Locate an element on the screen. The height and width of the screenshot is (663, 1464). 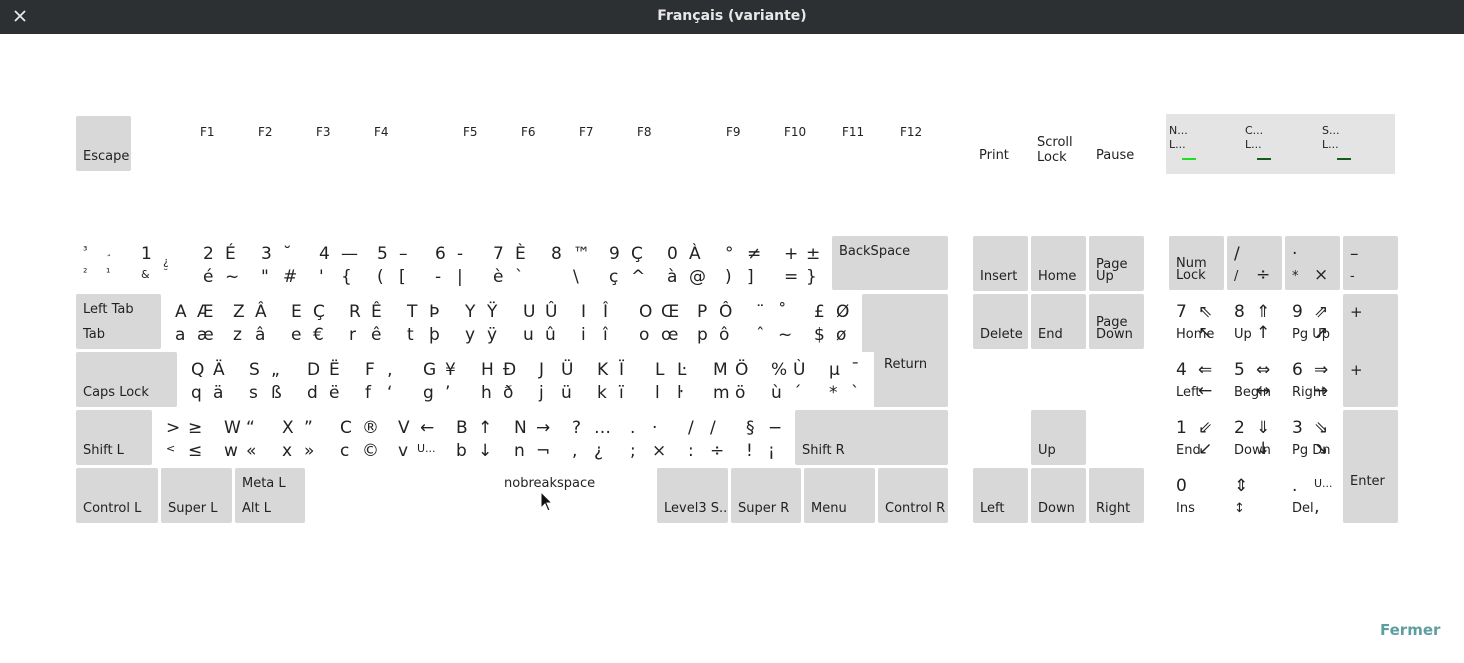
key-control-left: Control L is located at coordinates (117, 495).